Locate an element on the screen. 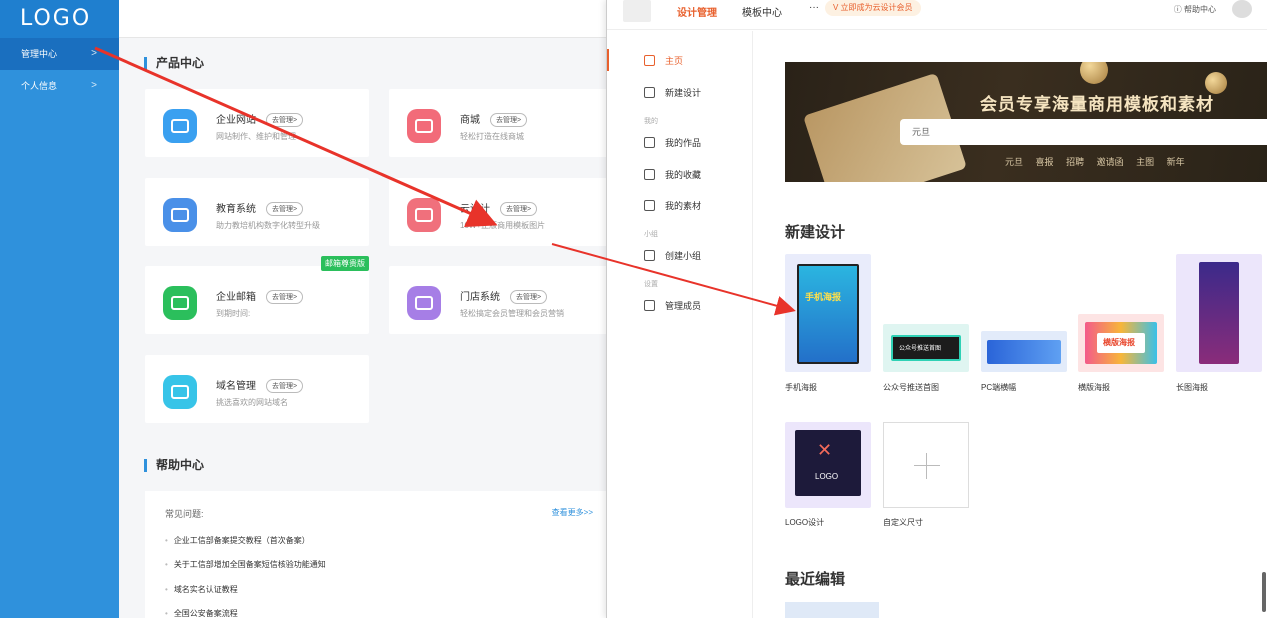  product-card-domain: 域名管理 去管理> 挑选喜欢的网站域名 is located at coordinates (257, 389).